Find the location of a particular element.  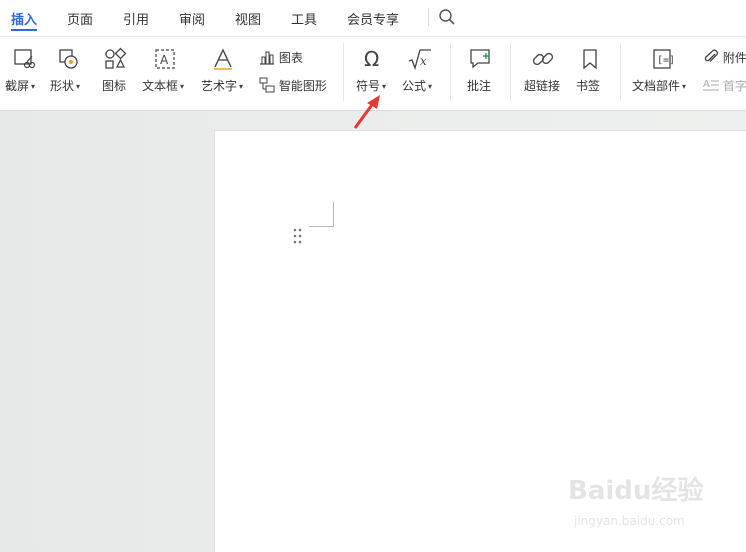

formula-label: 公式 is located at coordinates (414, 86).